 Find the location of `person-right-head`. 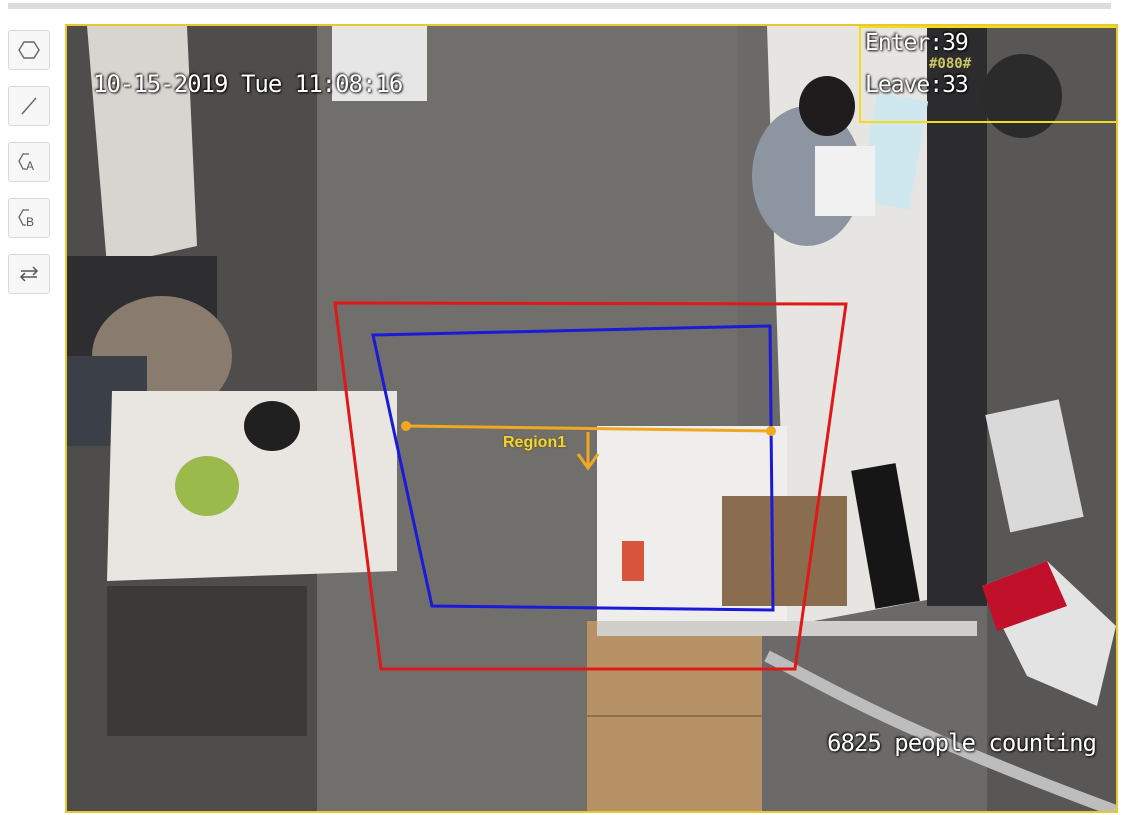

person-right-head is located at coordinates (827, 106).